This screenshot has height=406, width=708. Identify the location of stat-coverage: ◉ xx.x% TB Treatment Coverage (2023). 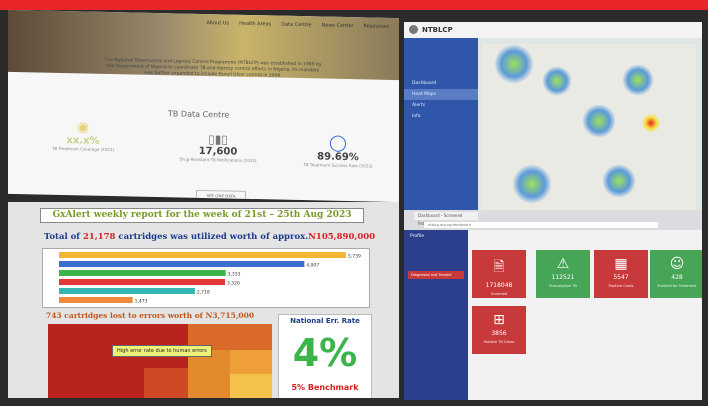
(83, 135).